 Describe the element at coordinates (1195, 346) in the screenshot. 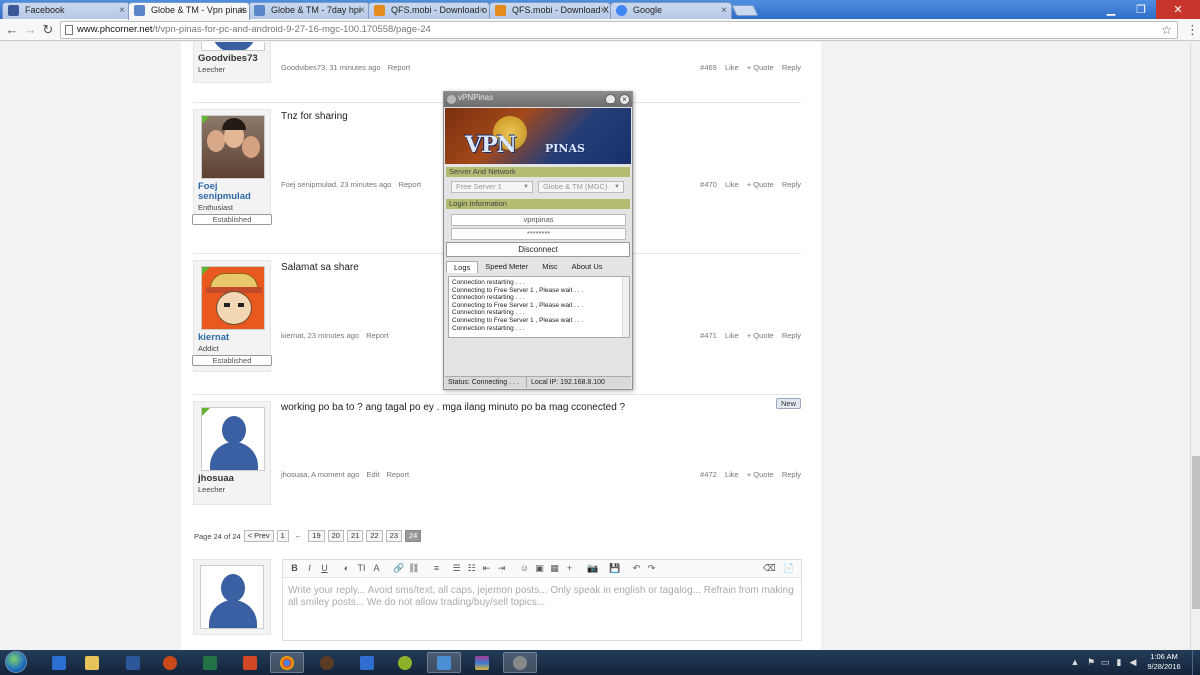

I see `page-scrollbar` at that location.